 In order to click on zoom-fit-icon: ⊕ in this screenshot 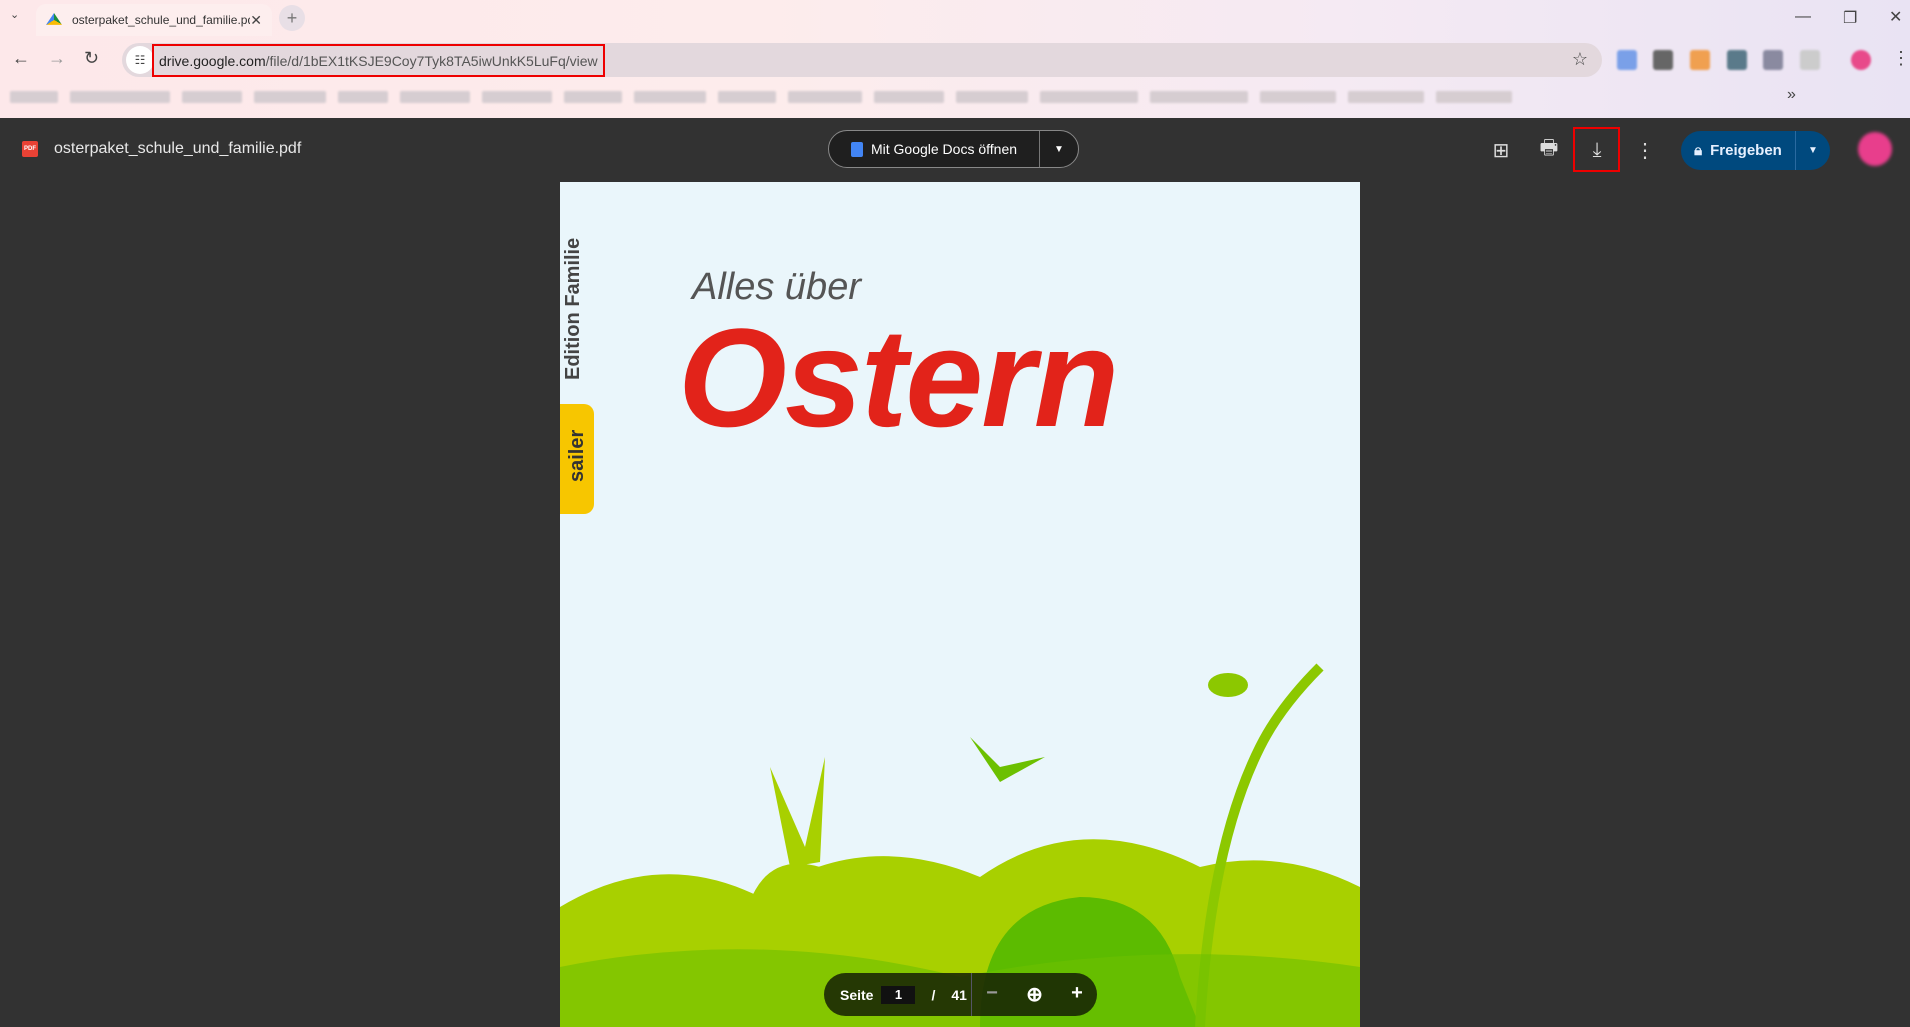, I will do `click(1034, 994)`.